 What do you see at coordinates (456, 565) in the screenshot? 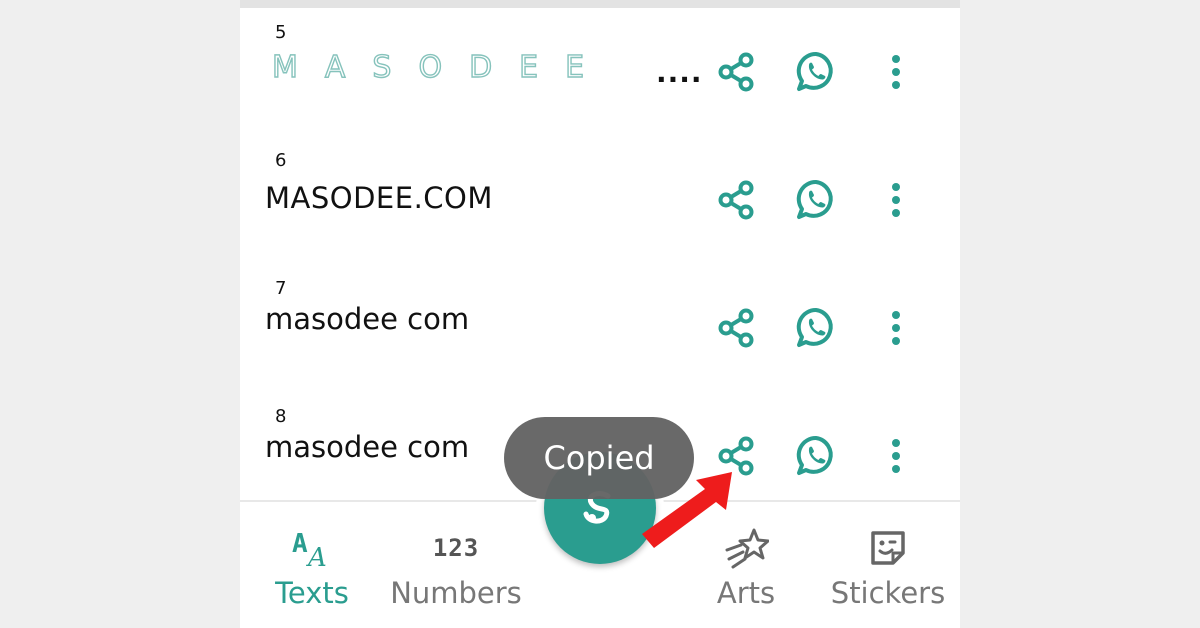
I see `nav-item-numbers: 123 Numbers` at bounding box center [456, 565].